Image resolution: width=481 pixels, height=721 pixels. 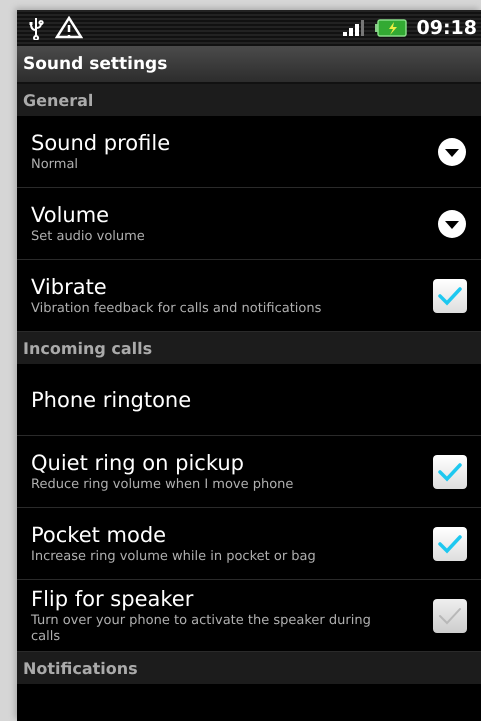 What do you see at coordinates (174, 556) in the screenshot?
I see `setting-summary: Increase ring volume while in pocket or bag` at bounding box center [174, 556].